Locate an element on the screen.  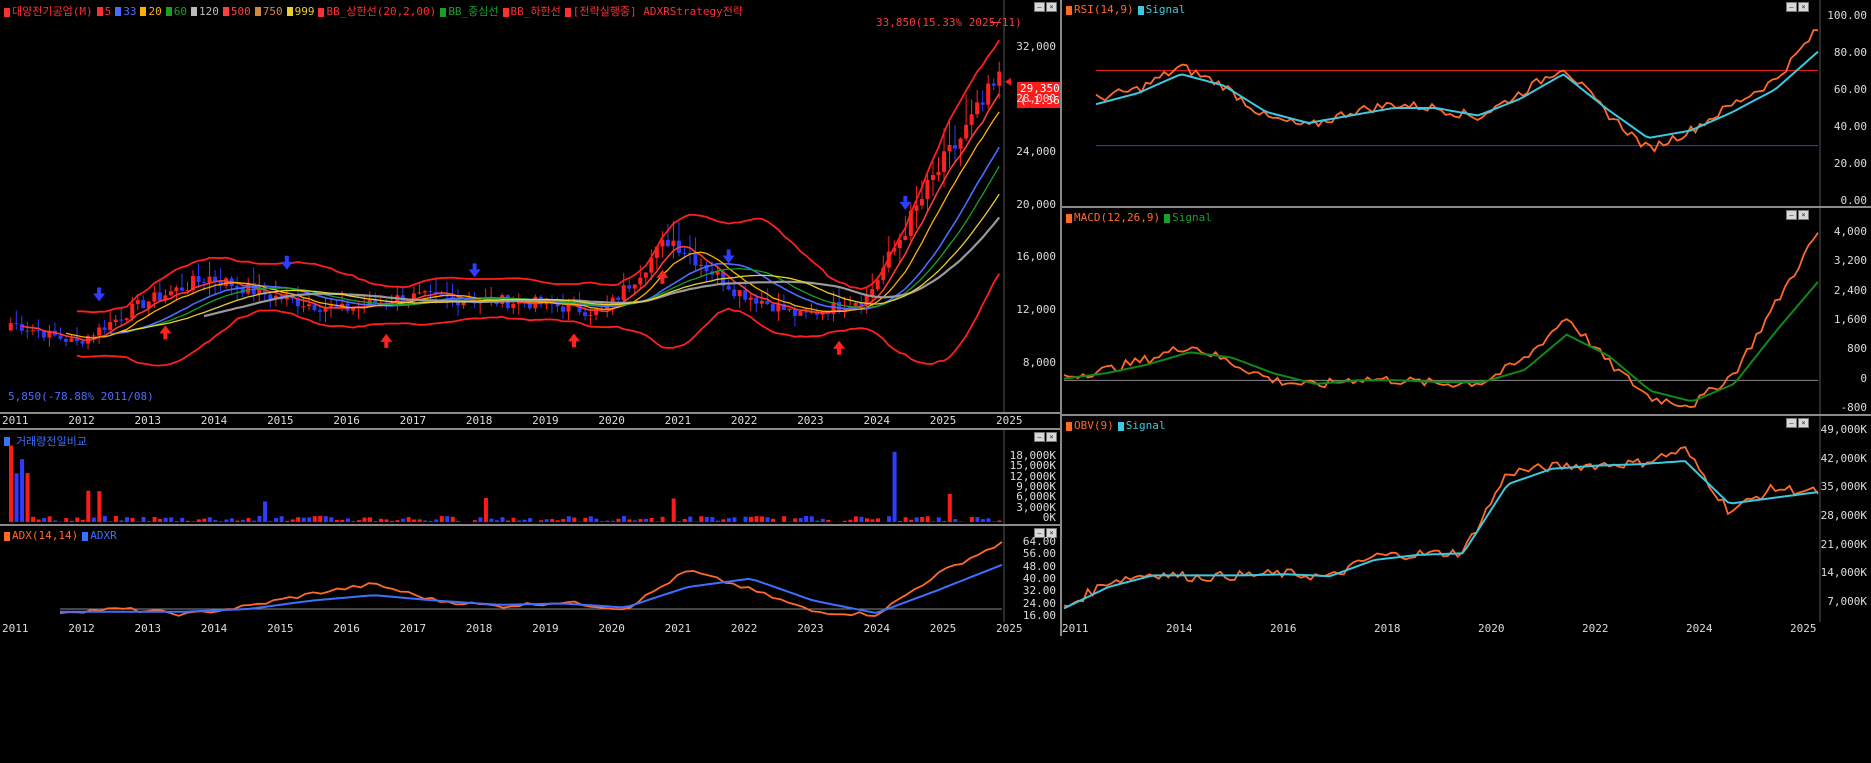
rsi-signal-line is located at coordinates (1457, 94).